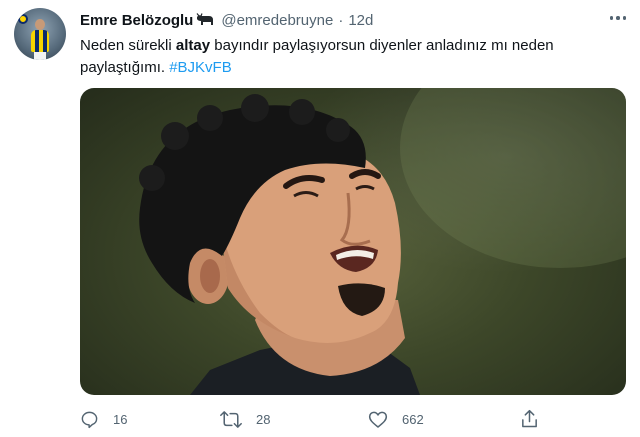 This screenshot has height=437, width=640. Describe the element at coordinates (193, 45) in the screenshot. I see `tweet-text-bold: altay` at that location.